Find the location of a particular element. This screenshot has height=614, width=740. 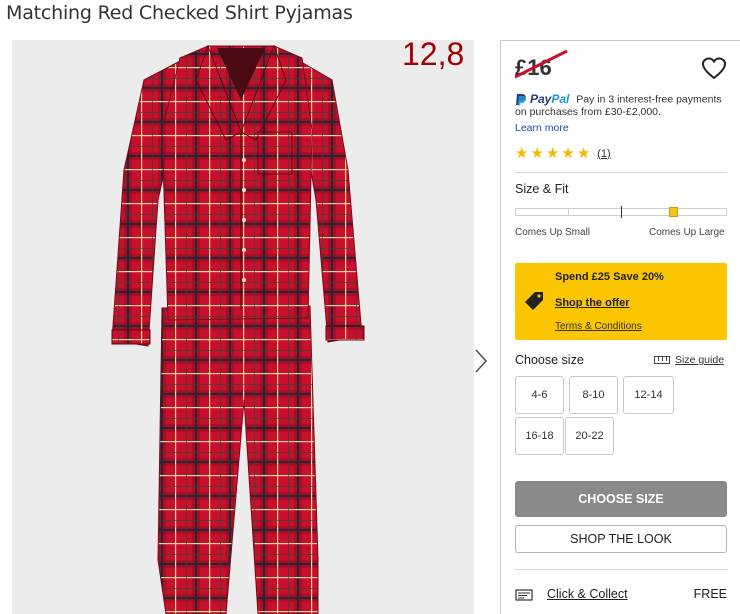

offer-headline: Spend £25 Save 20% is located at coordinates (609, 277).